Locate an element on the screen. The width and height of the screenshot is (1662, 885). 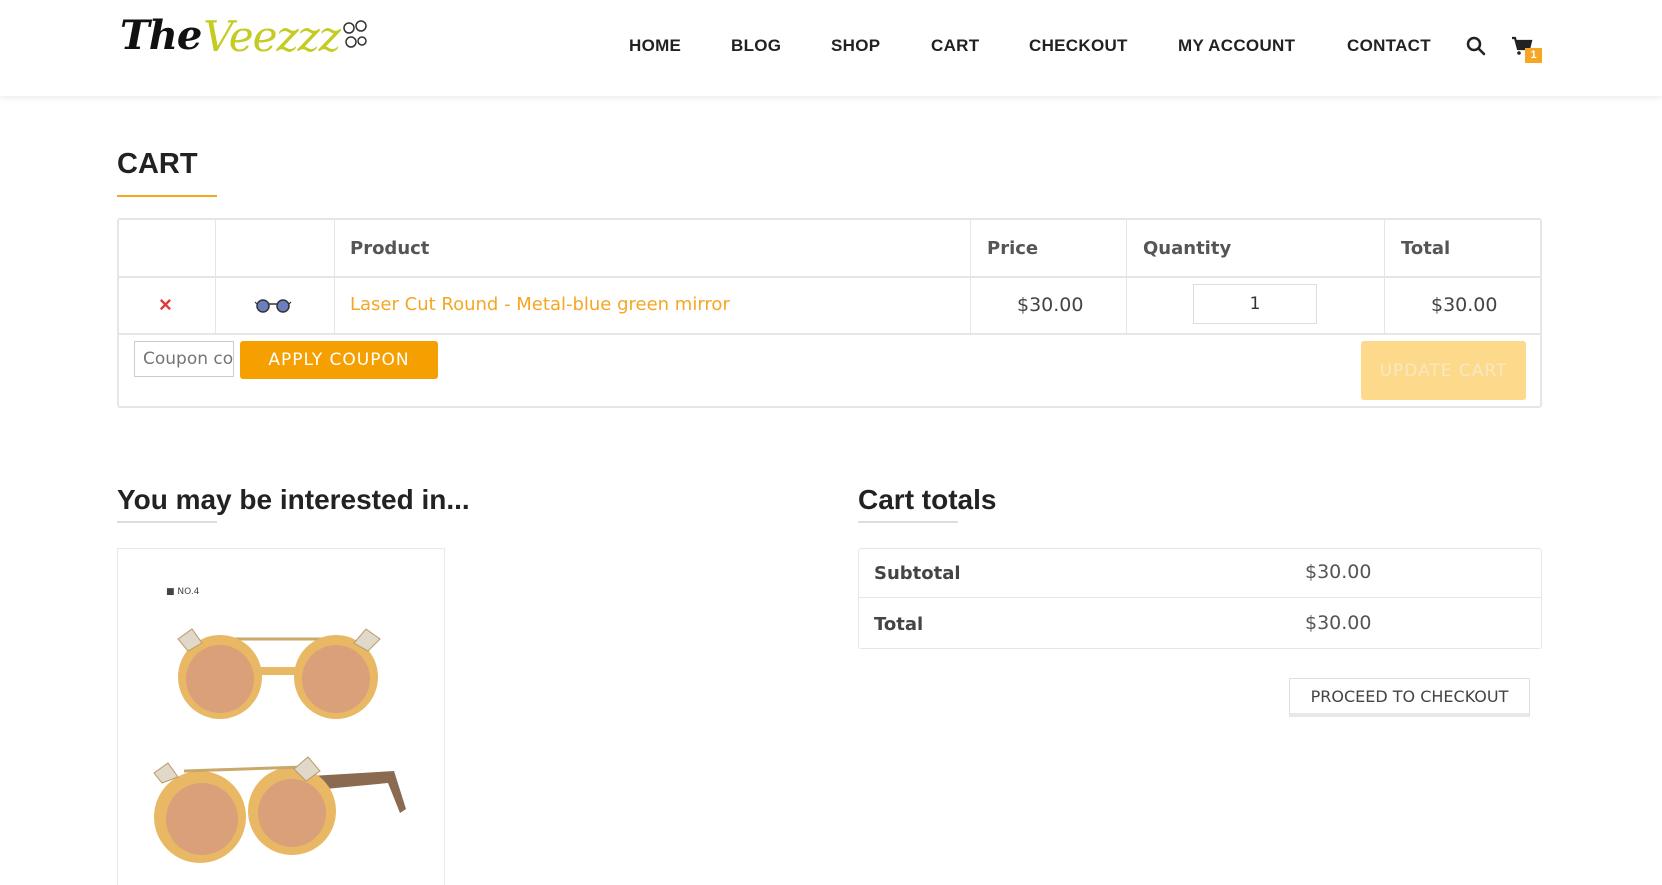
nav-contact: CONTACT is located at coordinates (1389, 46).